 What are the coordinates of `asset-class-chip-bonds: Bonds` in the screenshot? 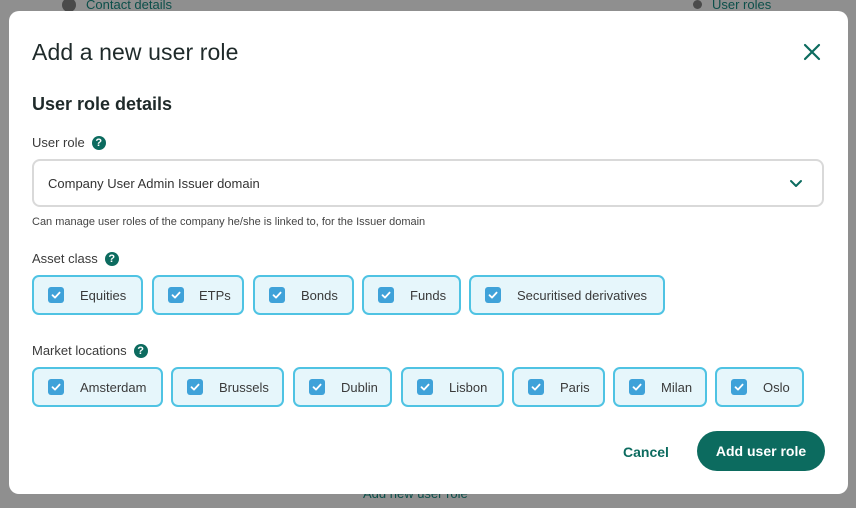 It's located at (303, 295).